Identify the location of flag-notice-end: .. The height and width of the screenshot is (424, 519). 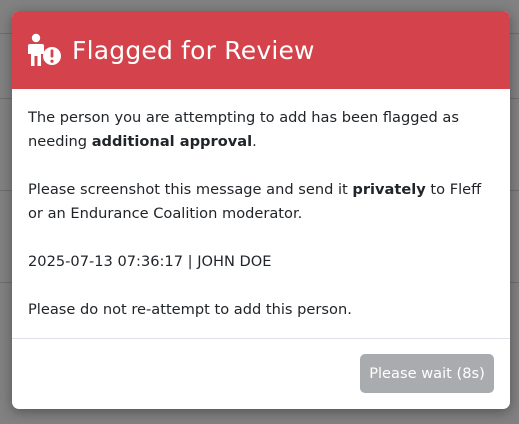
(254, 141).